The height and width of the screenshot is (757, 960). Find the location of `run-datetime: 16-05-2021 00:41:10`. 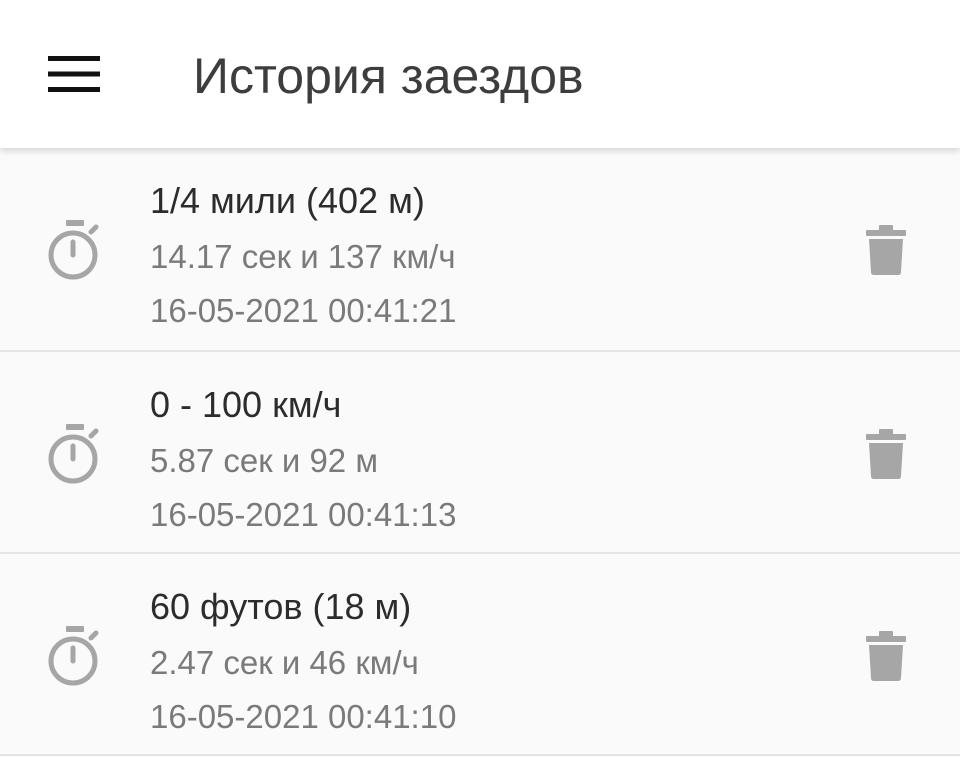

run-datetime: 16-05-2021 00:41:10 is located at coordinates (303, 716).